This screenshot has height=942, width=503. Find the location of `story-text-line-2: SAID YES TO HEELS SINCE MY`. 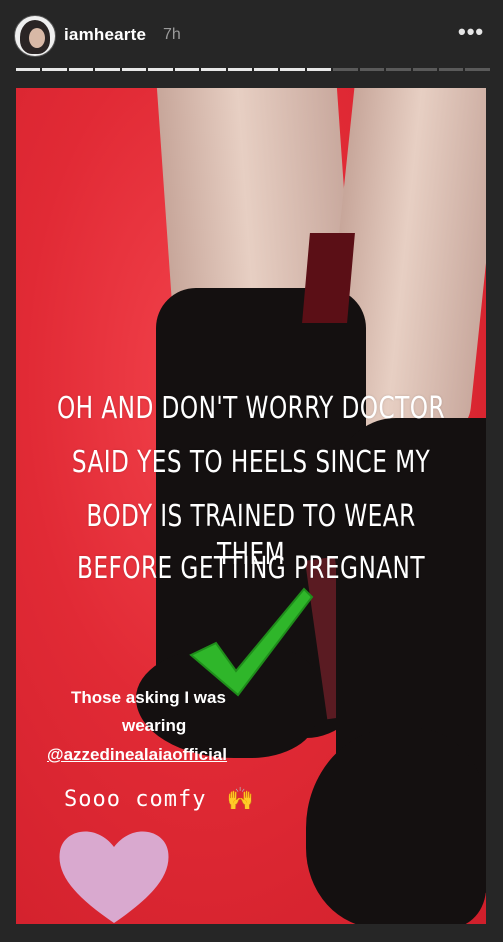

story-text-line-2: SAID YES TO HEELS SINCE MY is located at coordinates (251, 462).